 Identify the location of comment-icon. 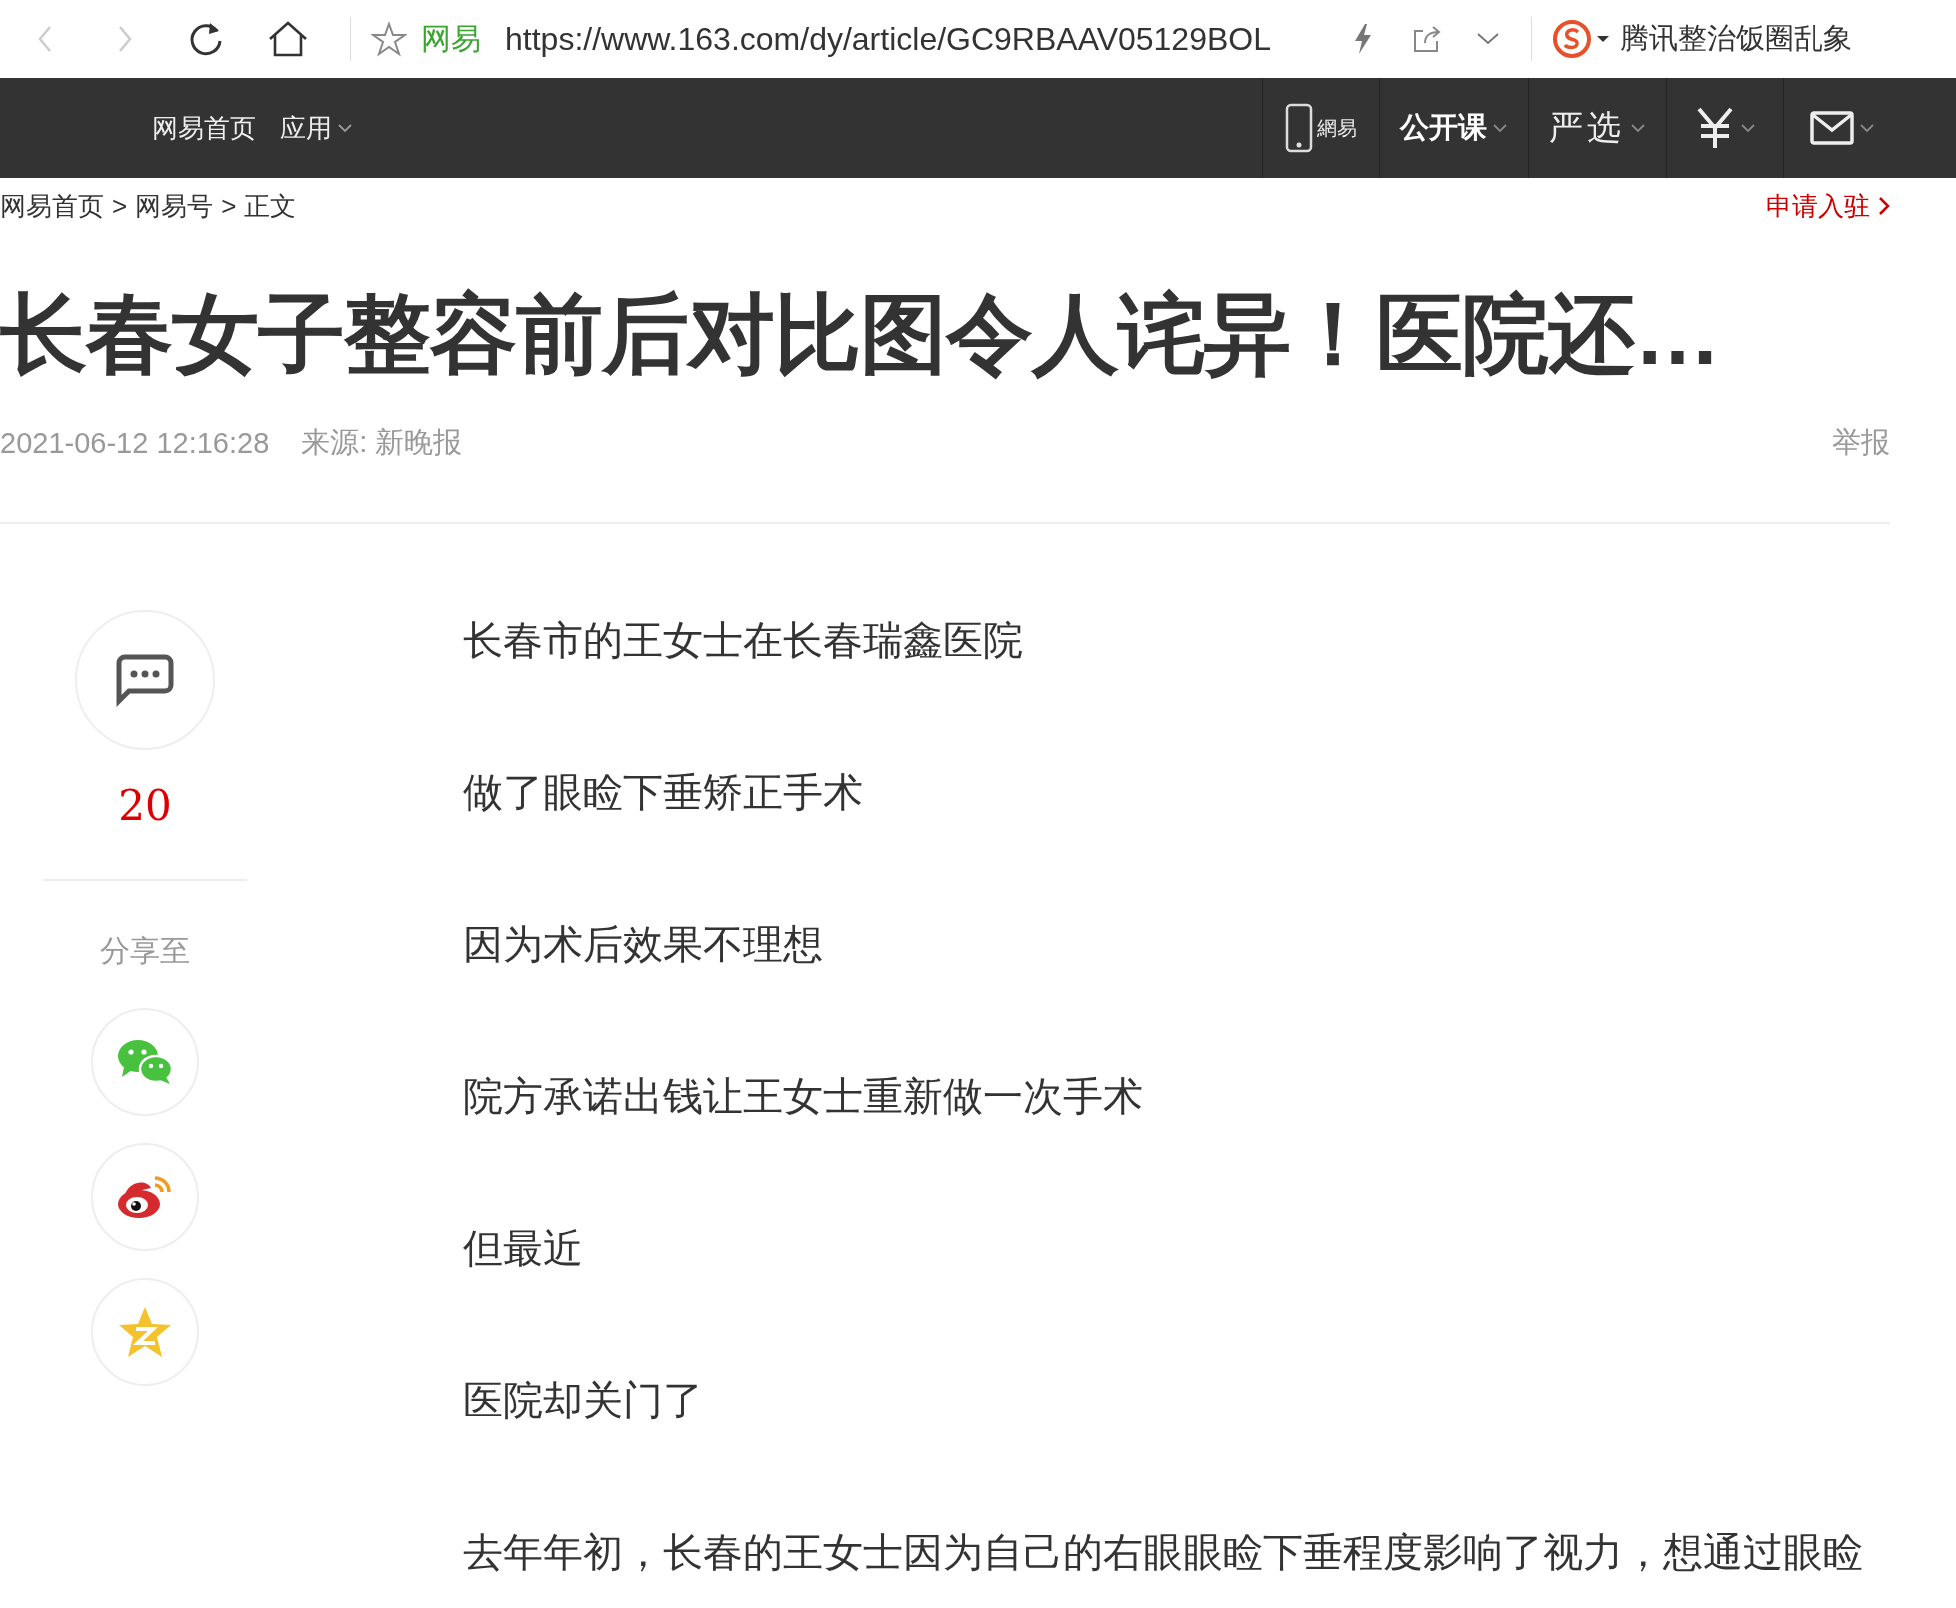
(145, 680).